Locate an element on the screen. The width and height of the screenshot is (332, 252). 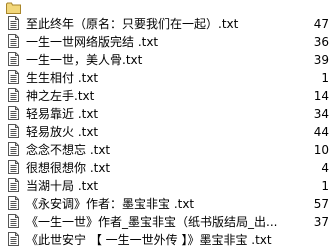
file-name: 轻易靠近 .txt is located at coordinates (62, 114).